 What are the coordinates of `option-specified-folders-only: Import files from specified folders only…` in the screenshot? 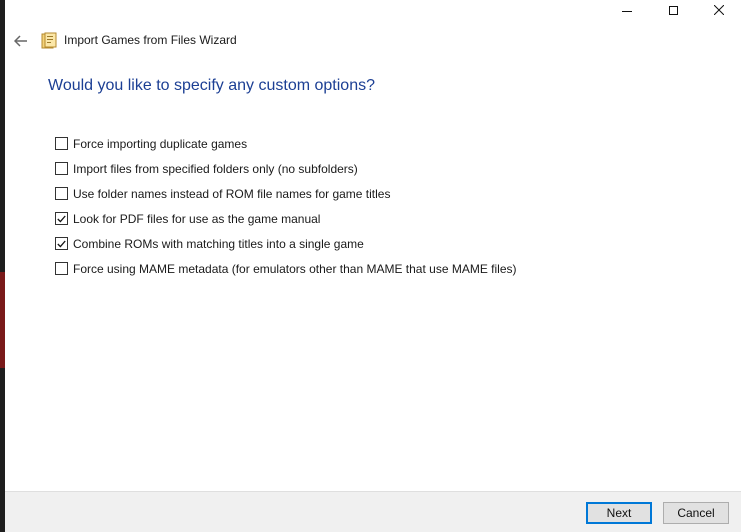 It's located at (286, 168).